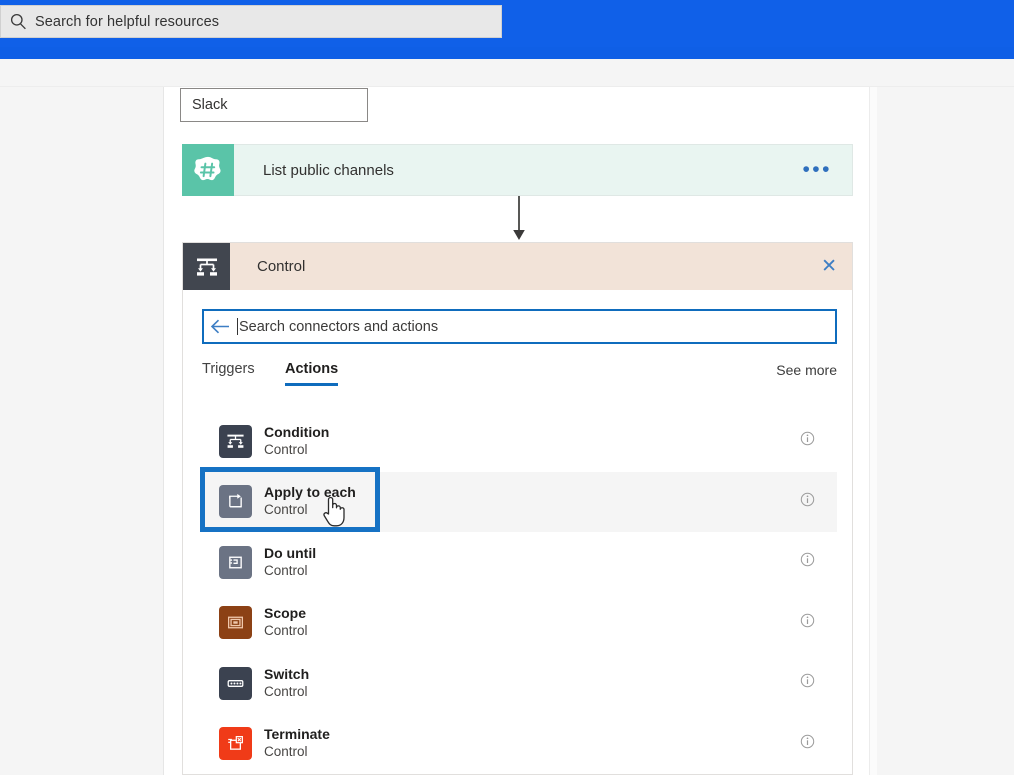 The height and width of the screenshot is (775, 1014). What do you see at coordinates (235, 562) in the screenshot?
I see `do-until-icon` at bounding box center [235, 562].